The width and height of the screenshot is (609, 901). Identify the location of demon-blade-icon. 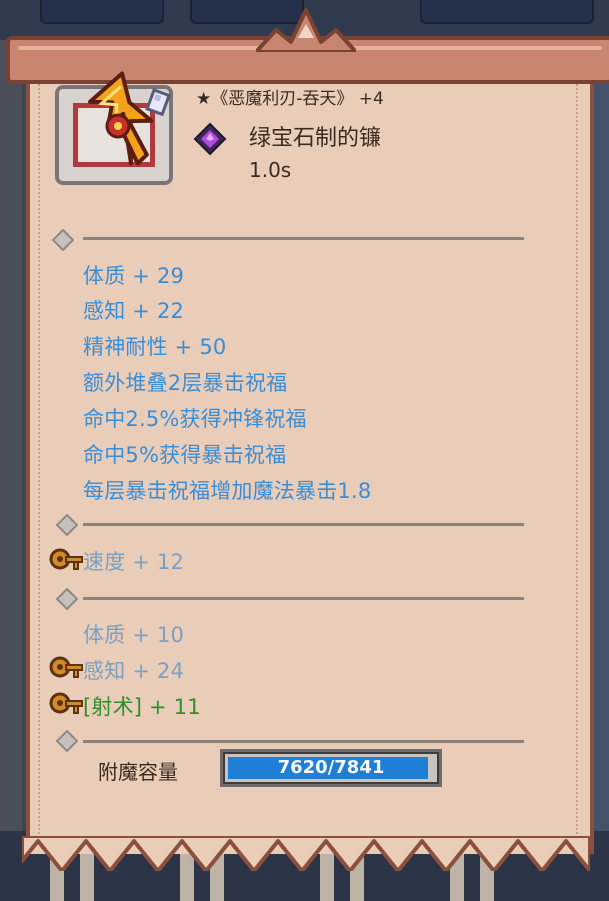
(129, 118).